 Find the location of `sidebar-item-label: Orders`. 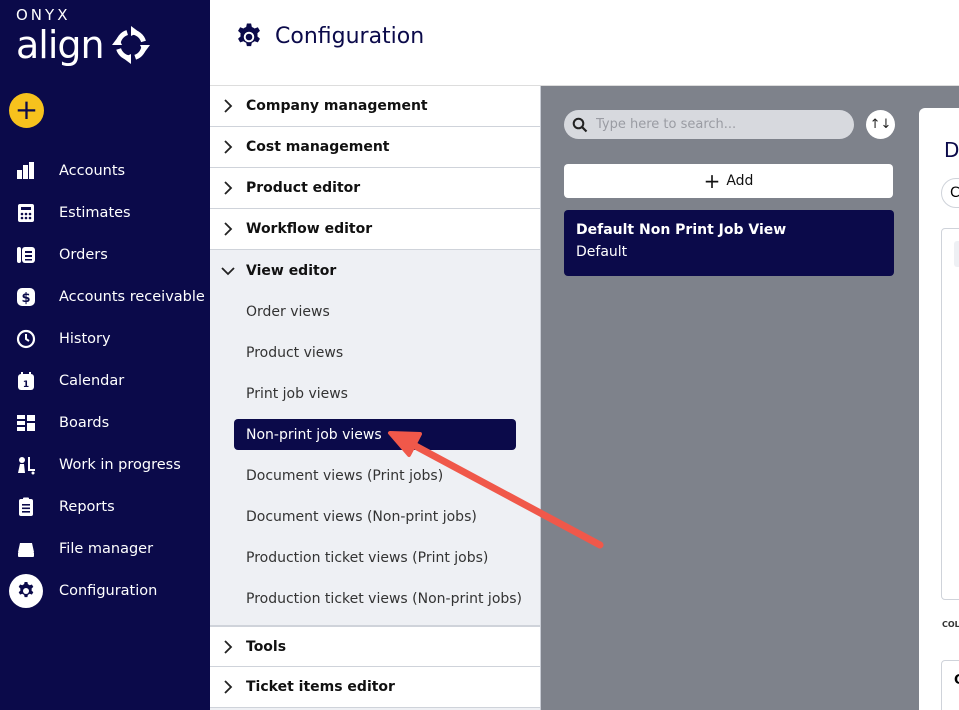

sidebar-item-label: Orders is located at coordinates (83, 255).